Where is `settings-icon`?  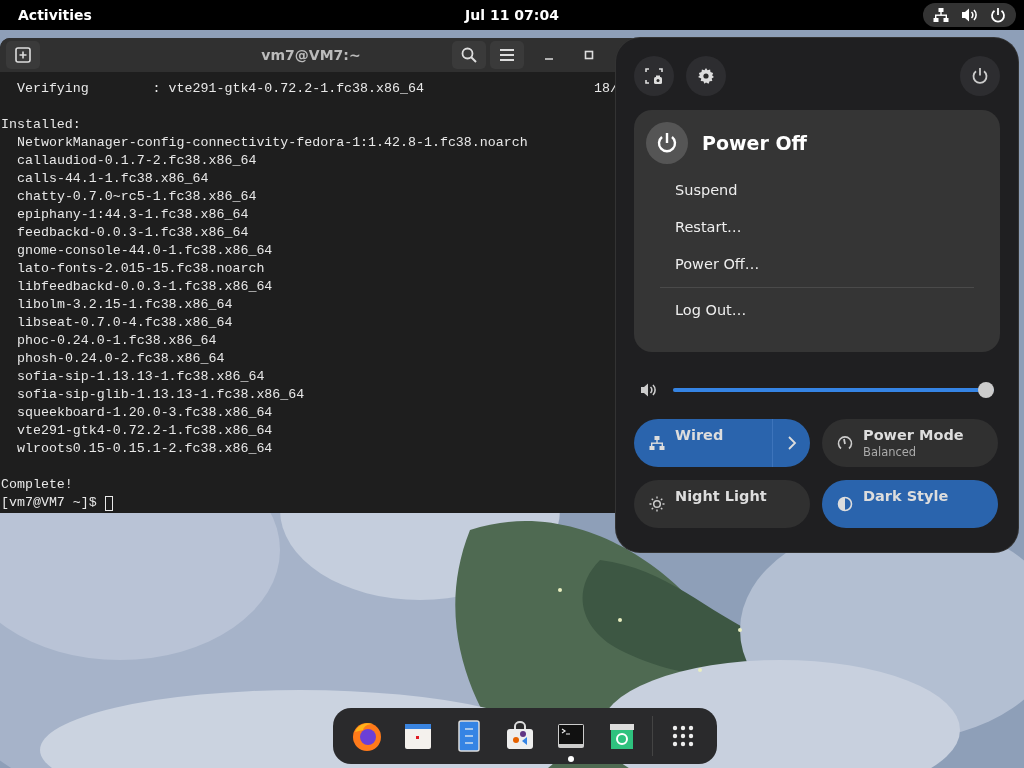
settings-icon is located at coordinates (706, 76).